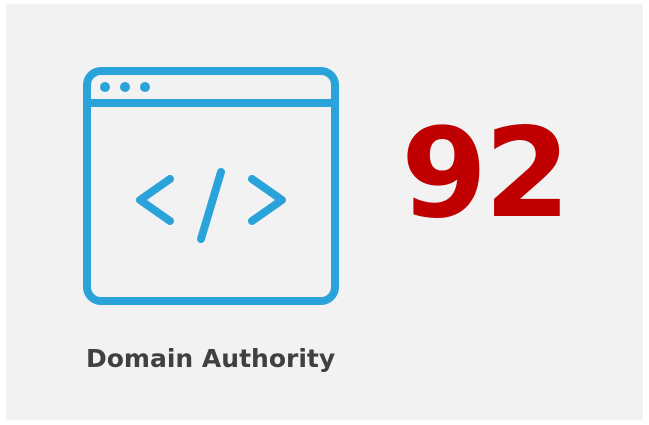  Describe the element at coordinates (211, 358) in the screenshot. I see `domain-authority-label: Domain Authority` at that location.